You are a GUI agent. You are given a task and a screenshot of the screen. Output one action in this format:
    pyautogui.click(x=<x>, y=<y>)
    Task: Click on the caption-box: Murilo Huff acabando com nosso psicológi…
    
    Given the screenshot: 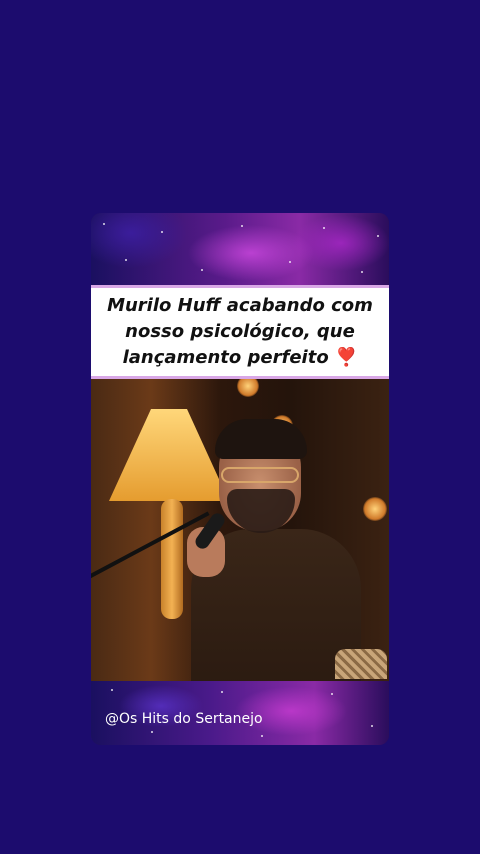 What is the action you would take?
    pyautogui.click(x=240, y=332)
    